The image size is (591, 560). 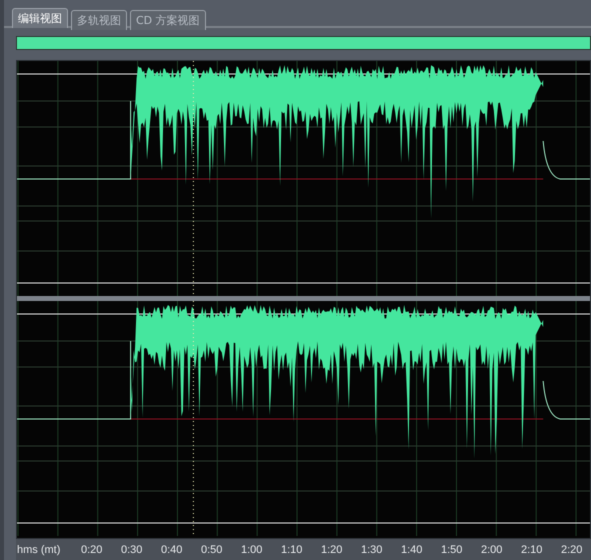 I want to click on ruler-label: 2:20, so click(x=571, y=550).